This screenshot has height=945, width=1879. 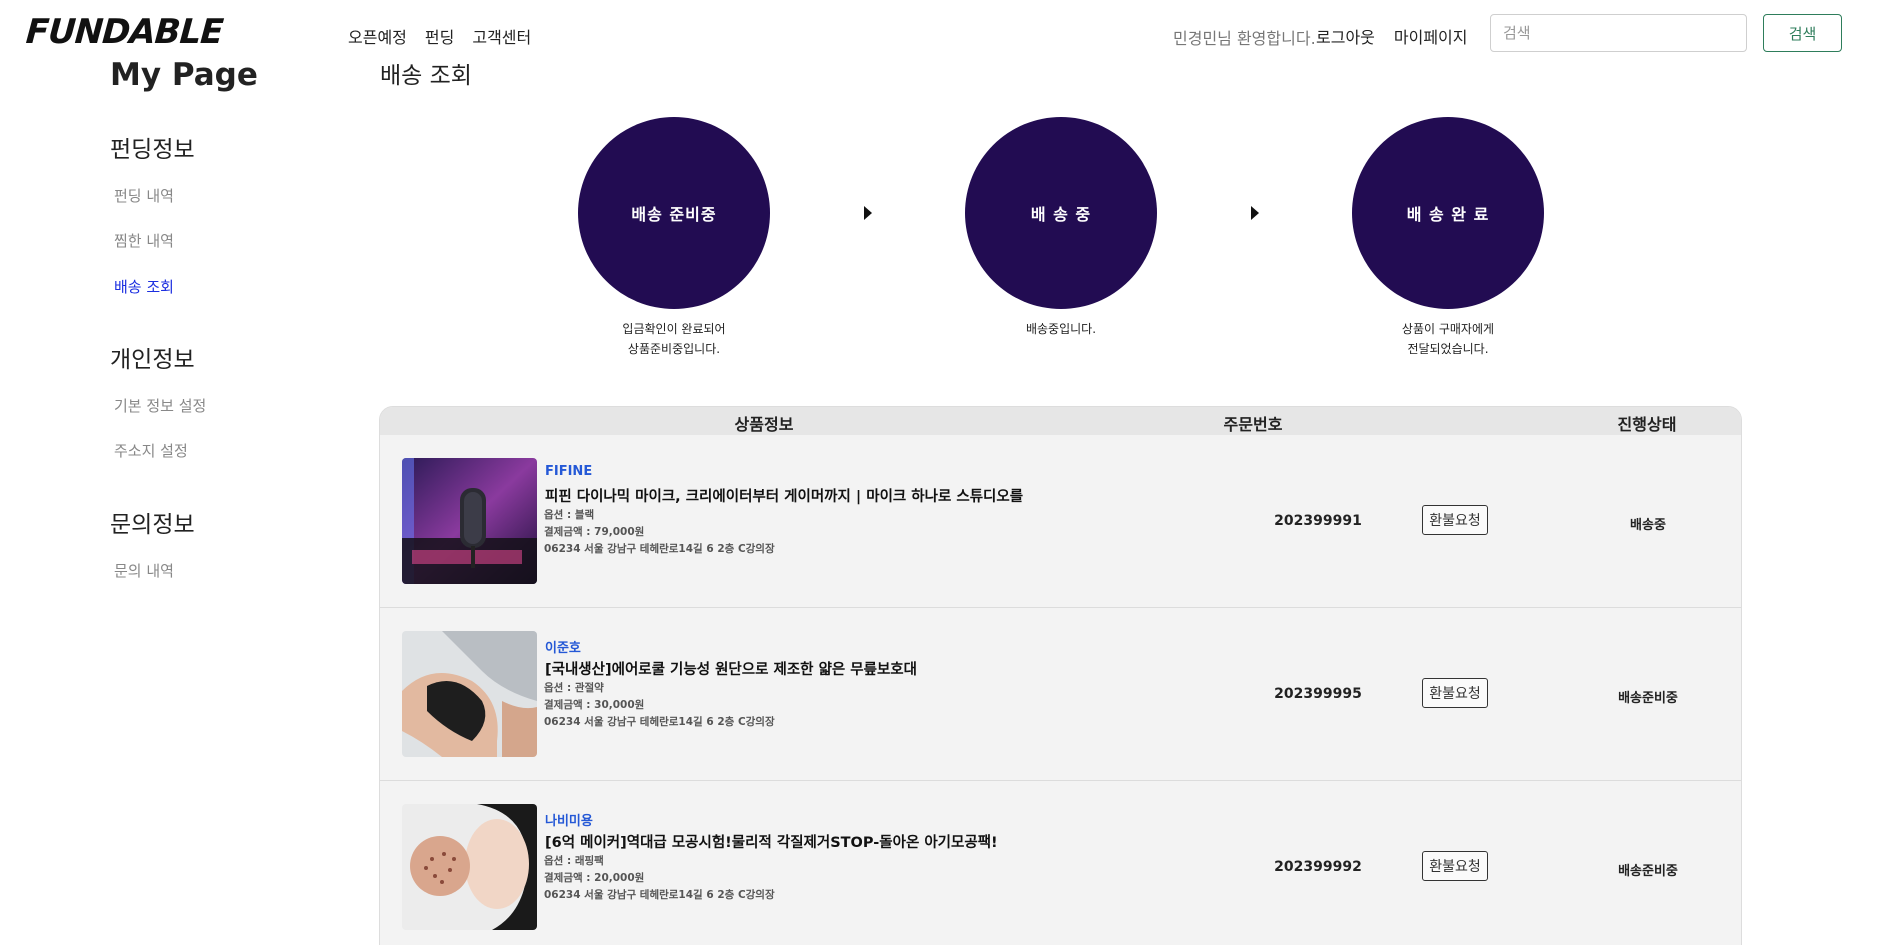 I want to click on header-order-no: 주문번호, so click(x=1253, y=424).